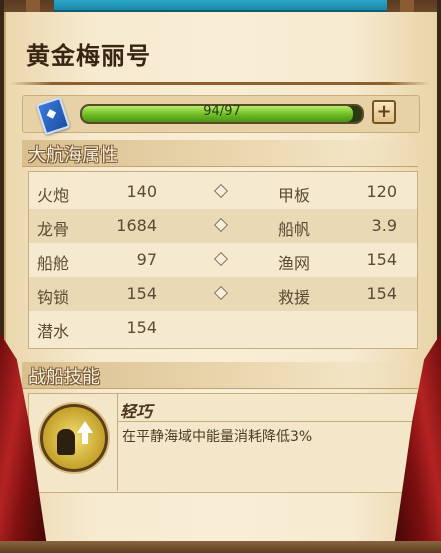 This screenshot has height=553, width=441. What do you see at coordinates (220, 547) in the screenshot?
I see `bottom-frame` at bounding box center [220, 547].